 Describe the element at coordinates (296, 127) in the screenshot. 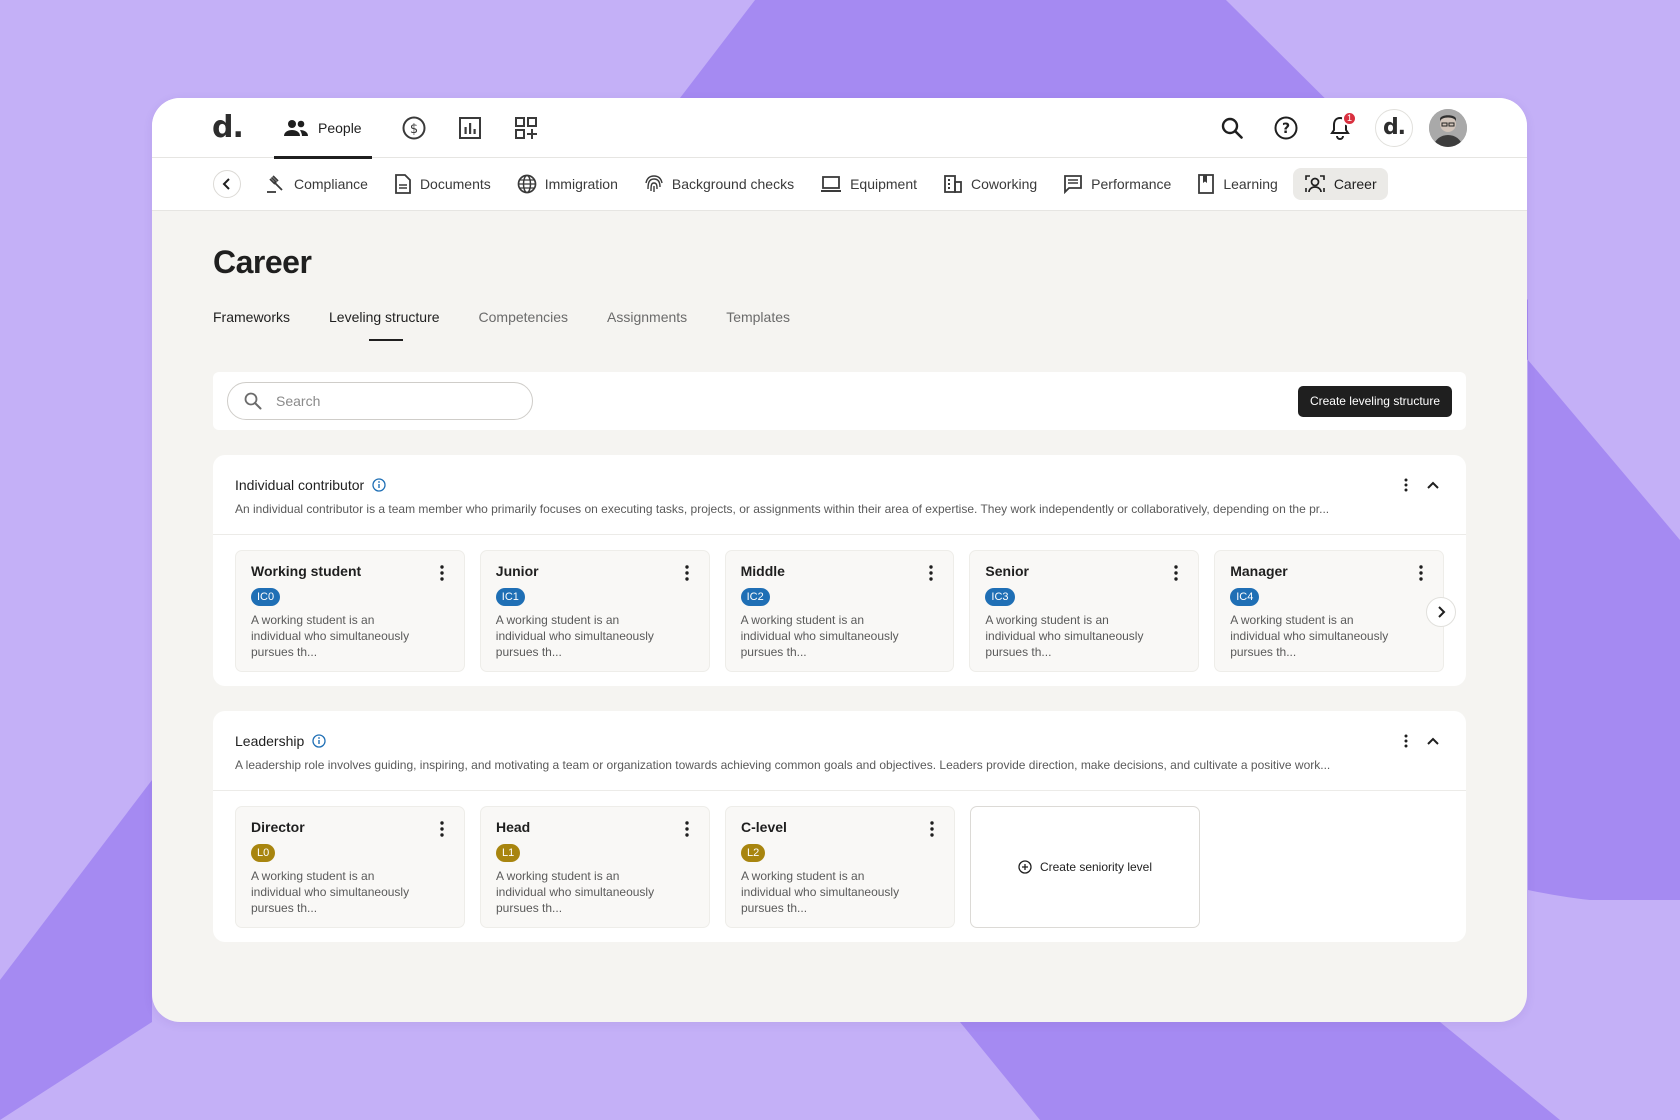

I see `people-icon` at that location.